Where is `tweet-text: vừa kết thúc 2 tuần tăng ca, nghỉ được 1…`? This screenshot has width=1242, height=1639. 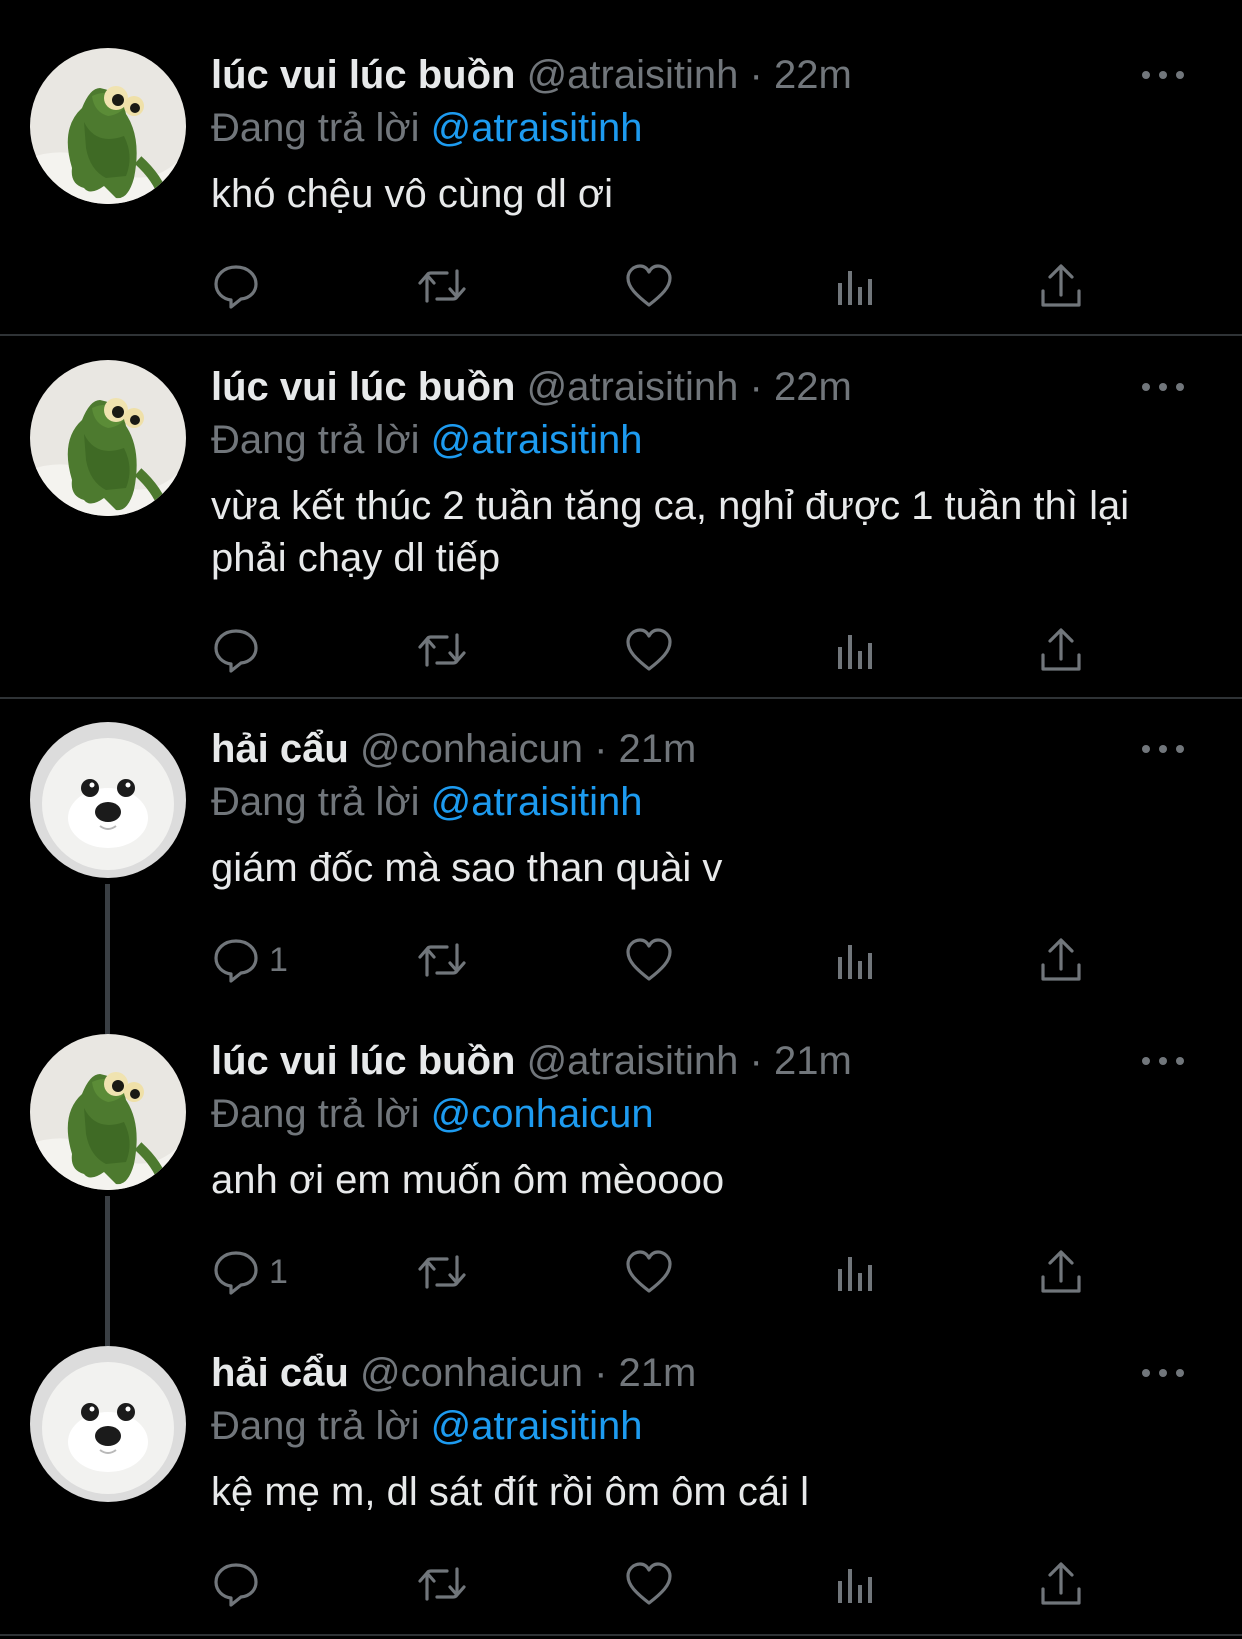 tweet-text: vừa kết thúc 2 tuần tăng ca, nghỉ được 1… is located at coordinates (676, 532).